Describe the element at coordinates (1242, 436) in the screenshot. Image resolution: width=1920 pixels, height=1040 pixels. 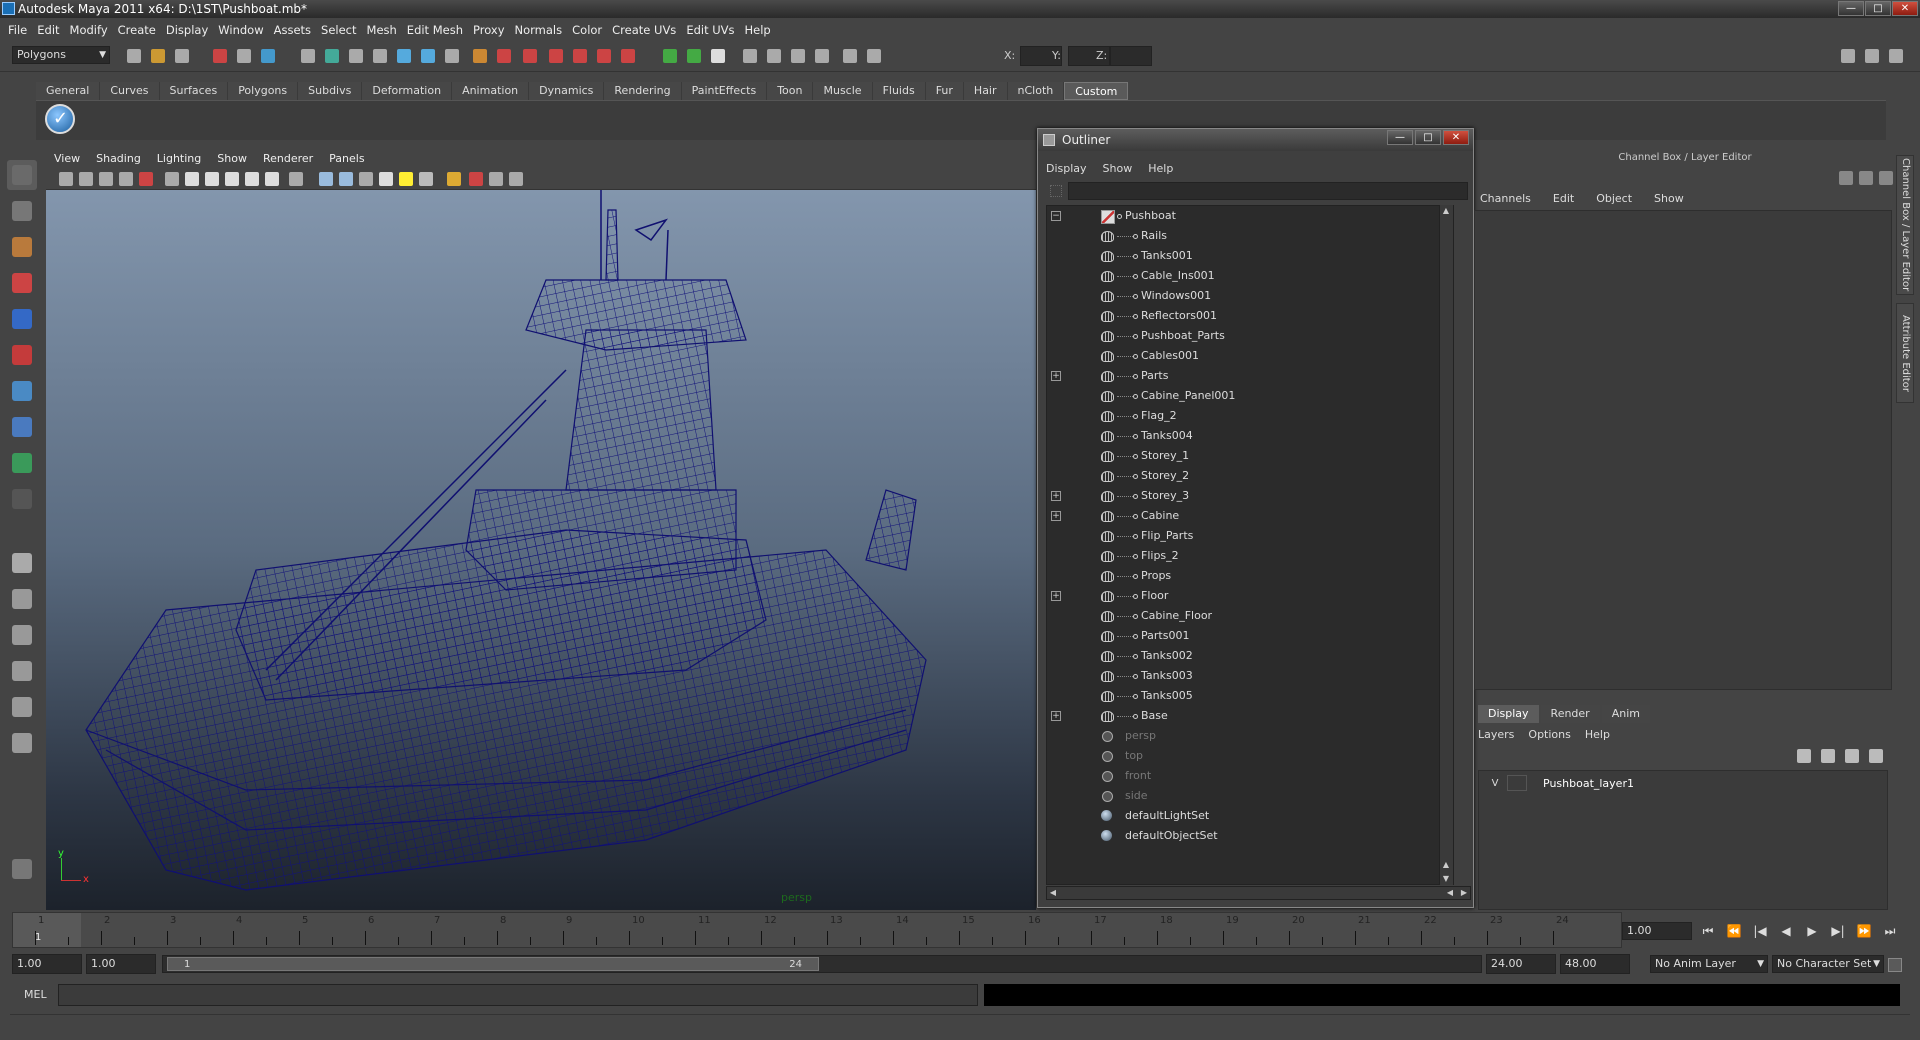
I see `outliner-item-tanks004: Tanks004` at that location.